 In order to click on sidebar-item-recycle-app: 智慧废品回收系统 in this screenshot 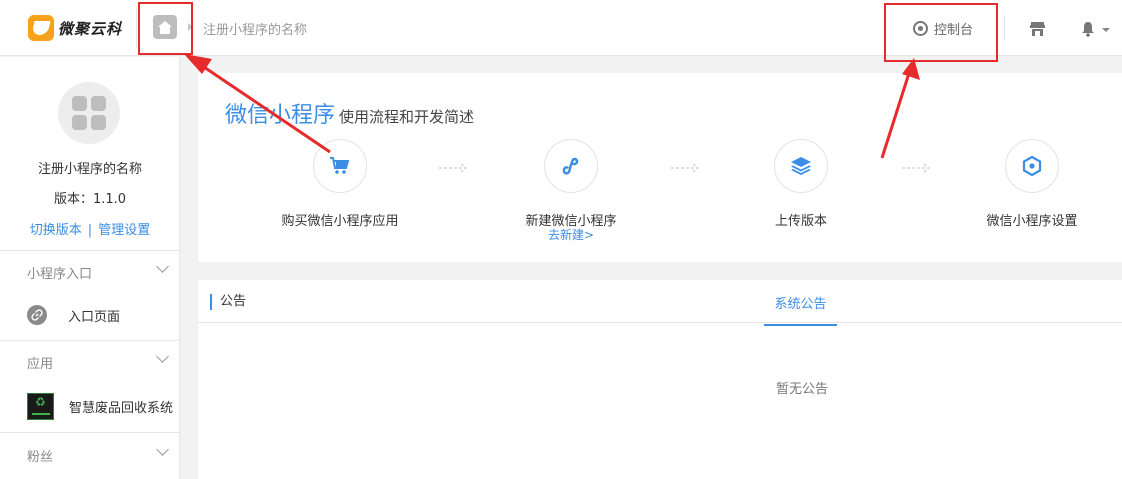, I will do `click(100, 406)`.